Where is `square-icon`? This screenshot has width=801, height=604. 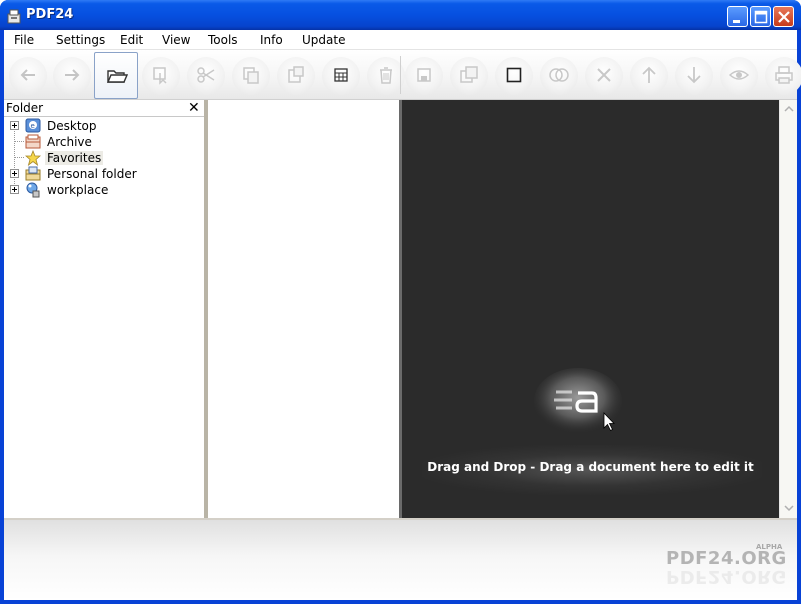
square-icon is located at coordinates (514, 75).